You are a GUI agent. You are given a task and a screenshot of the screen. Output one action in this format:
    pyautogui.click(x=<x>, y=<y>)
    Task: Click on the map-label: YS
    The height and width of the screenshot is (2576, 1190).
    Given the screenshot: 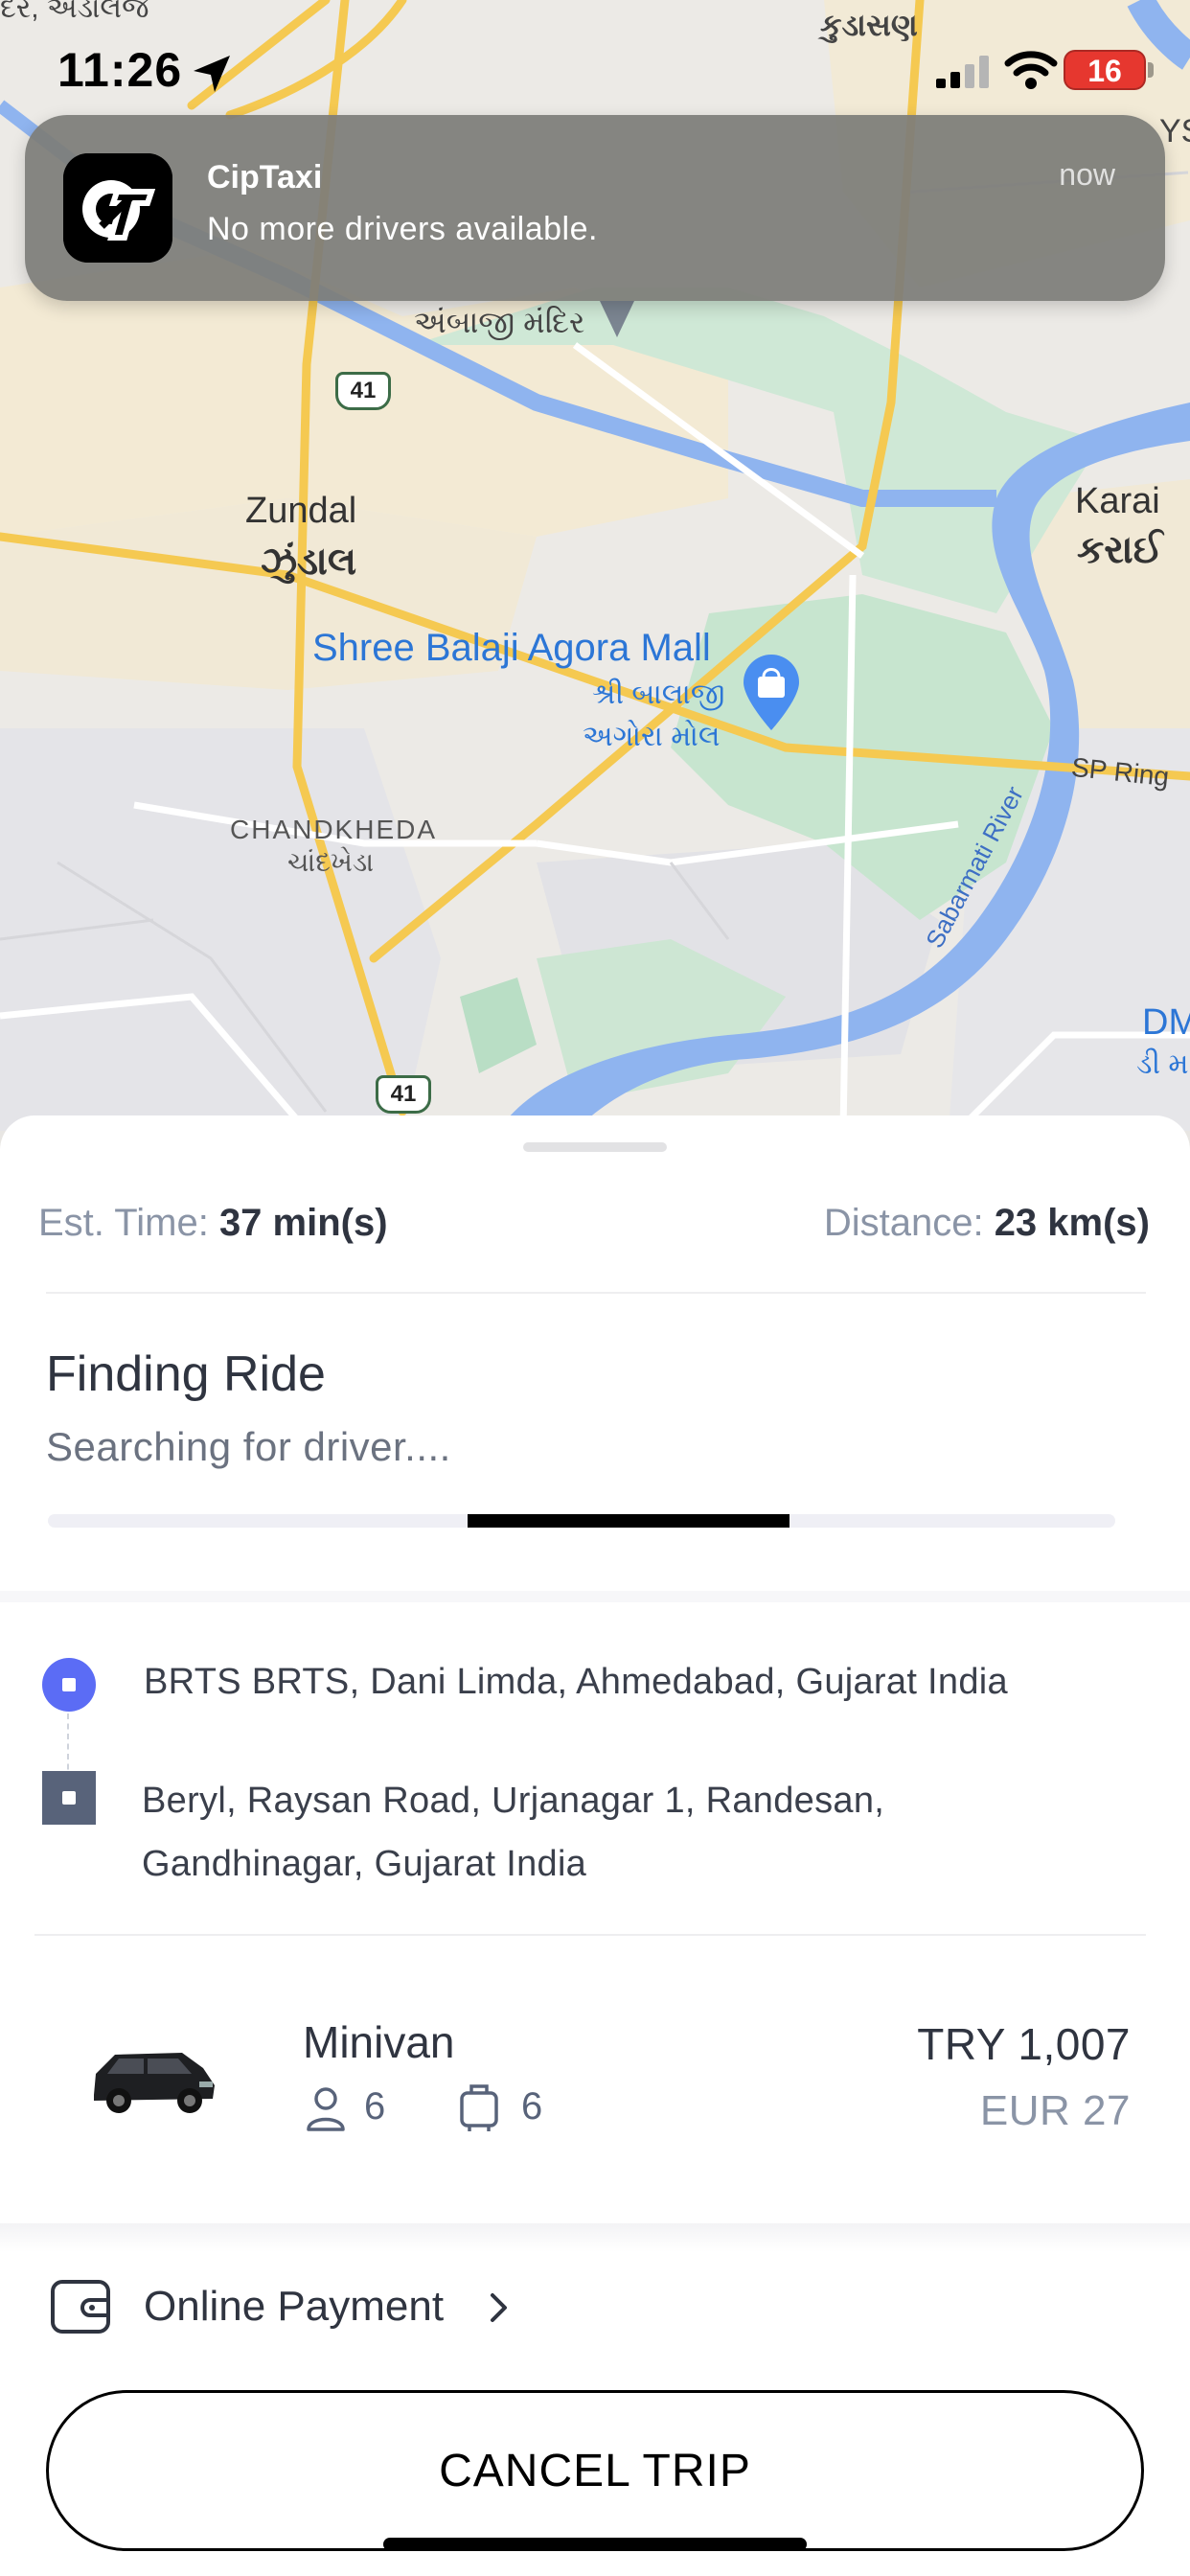 What is the action you would take?
    pyautogui.click(x=1174, y=131)
    